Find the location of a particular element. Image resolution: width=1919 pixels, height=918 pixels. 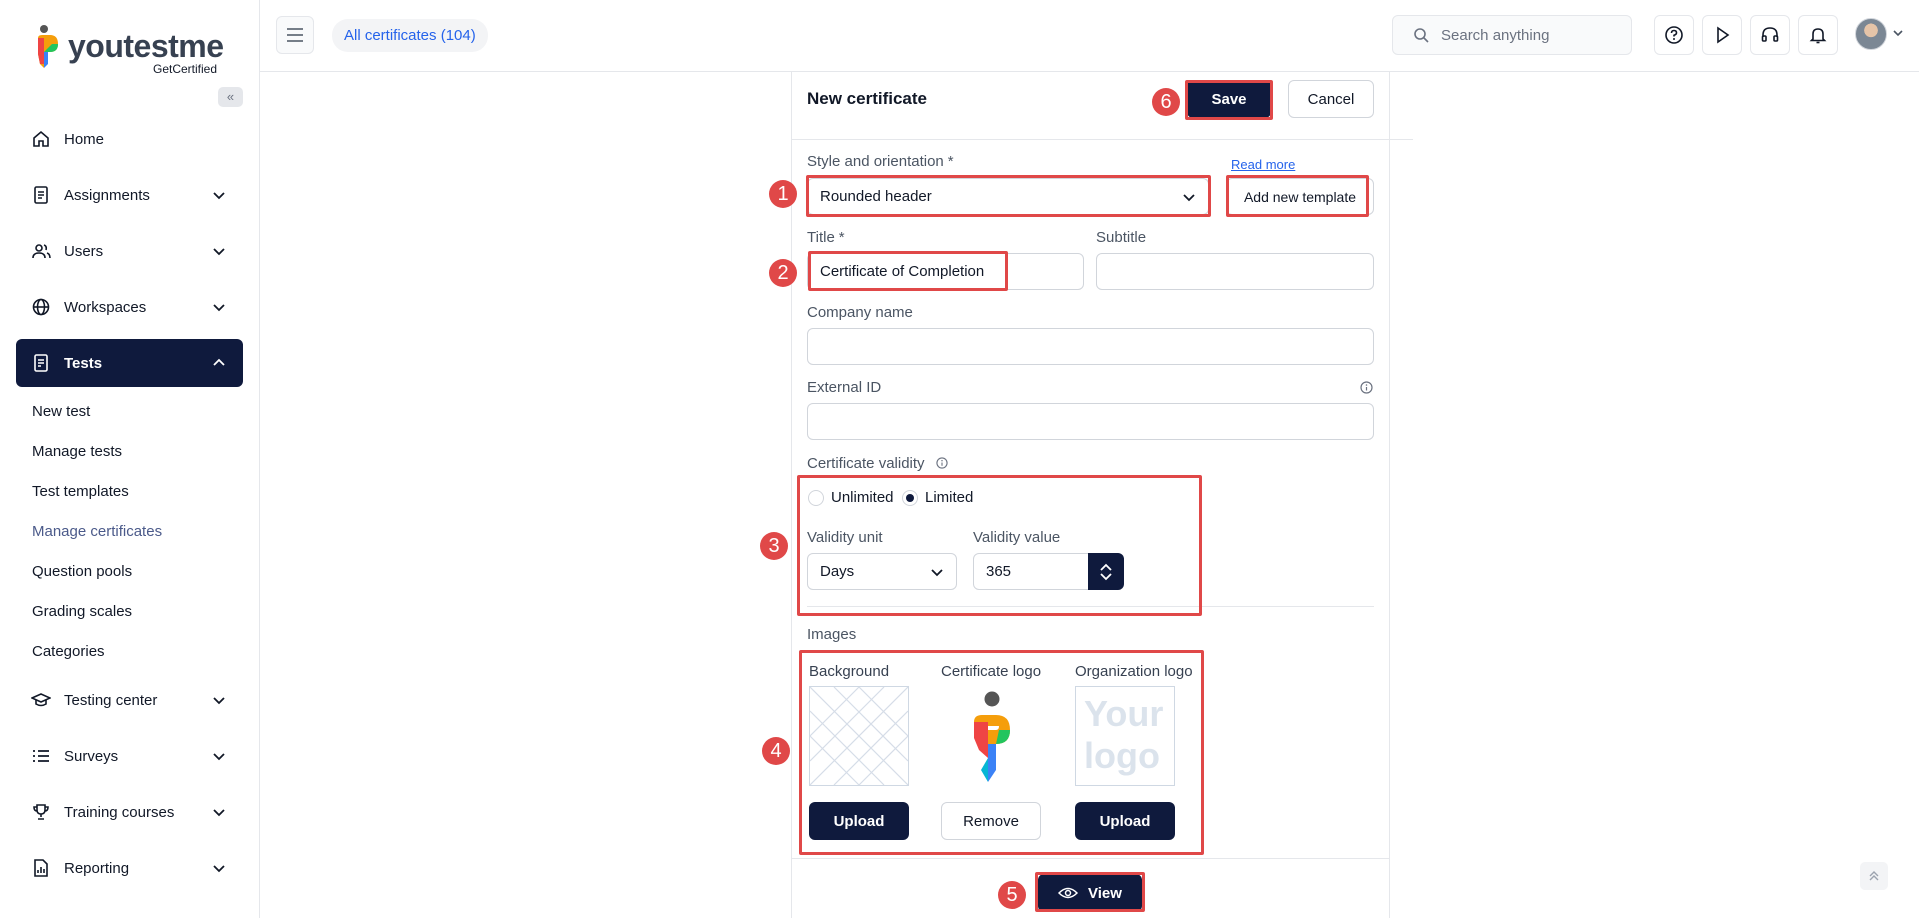

eye-icon is located at coordinates (1068, 893).